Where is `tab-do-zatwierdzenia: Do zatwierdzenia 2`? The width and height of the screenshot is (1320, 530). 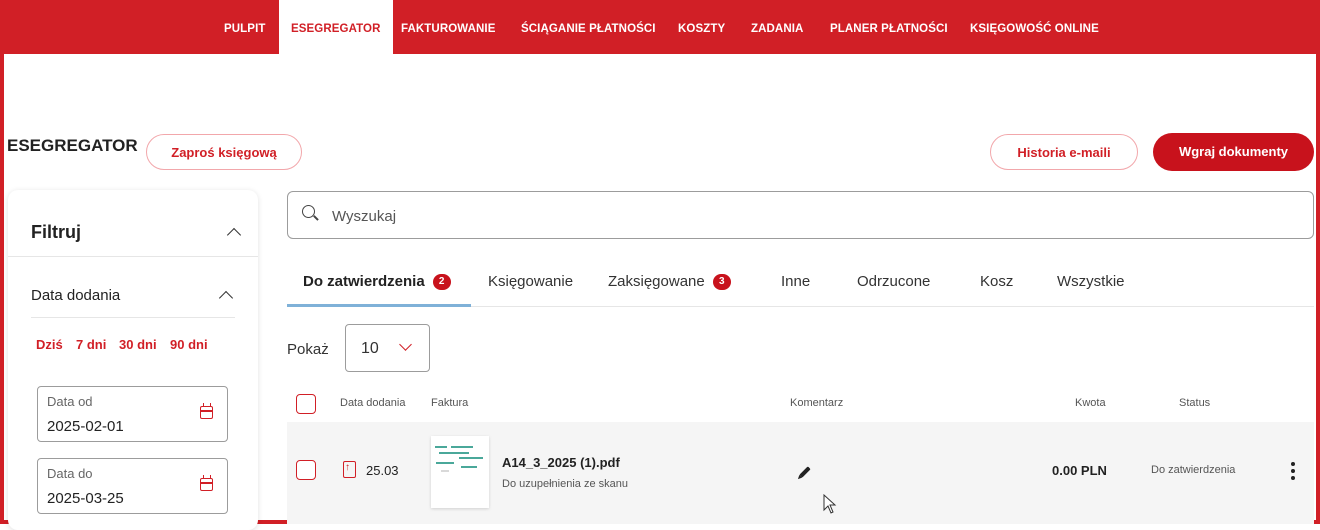
tab-do-zatwierdzenia: Do zatwierdzenia 2 is located at coordinates (377, 281).